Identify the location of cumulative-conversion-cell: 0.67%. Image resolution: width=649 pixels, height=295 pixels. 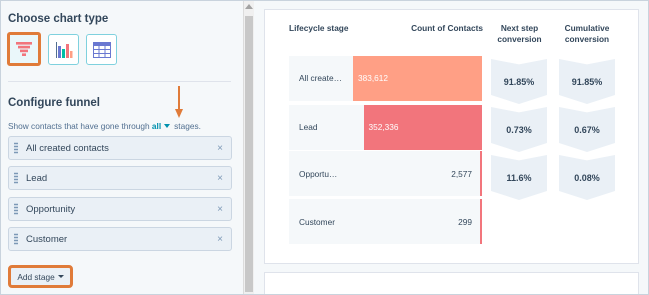
(587, 129).